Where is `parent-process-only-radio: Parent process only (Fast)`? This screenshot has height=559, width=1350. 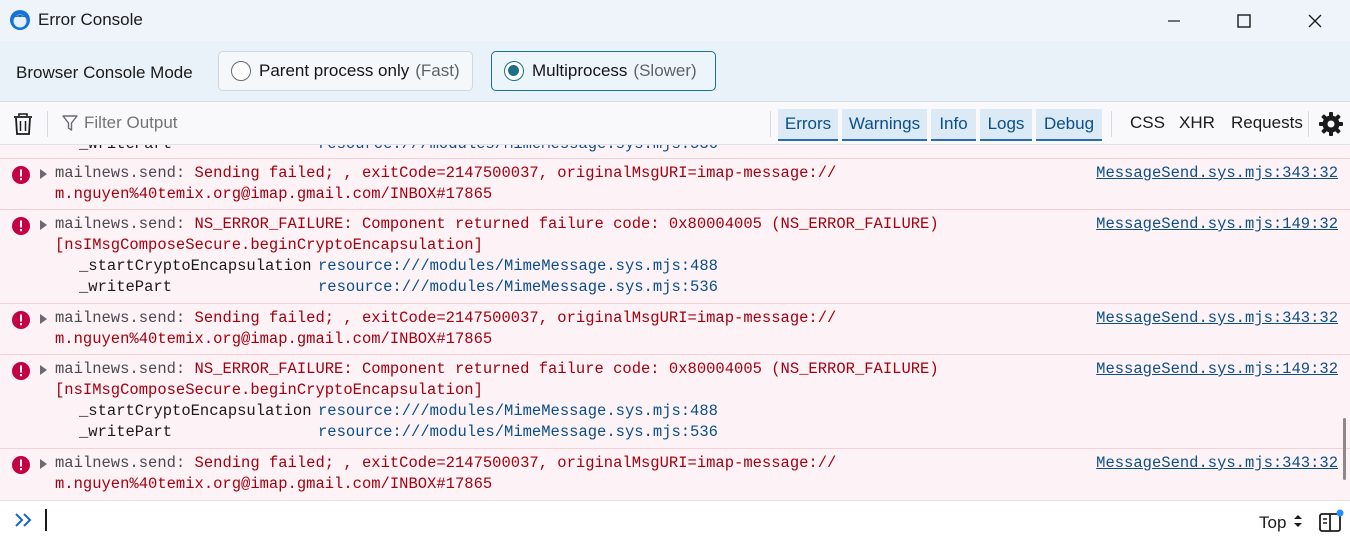 parent-process-only-radio: Parent process only (Fast) is located at coordinates (345, 71).